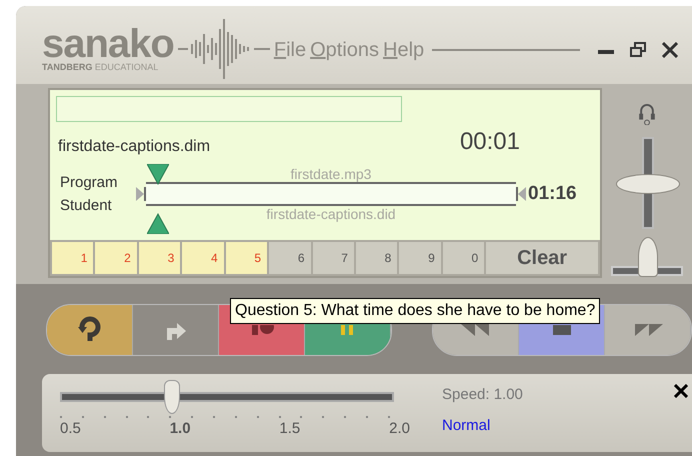  Describe the element at coordinates (70, 428) in the screenshot. I see `speed-tick-label: 0.5` at that location.